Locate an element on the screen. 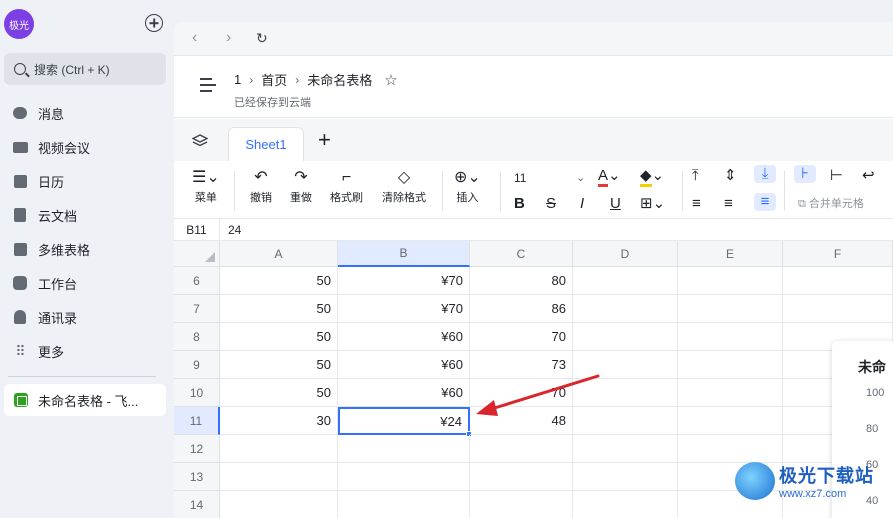 This screenshot has height=518, width=893. annotation-arrow is located at coordinates (538, 395).